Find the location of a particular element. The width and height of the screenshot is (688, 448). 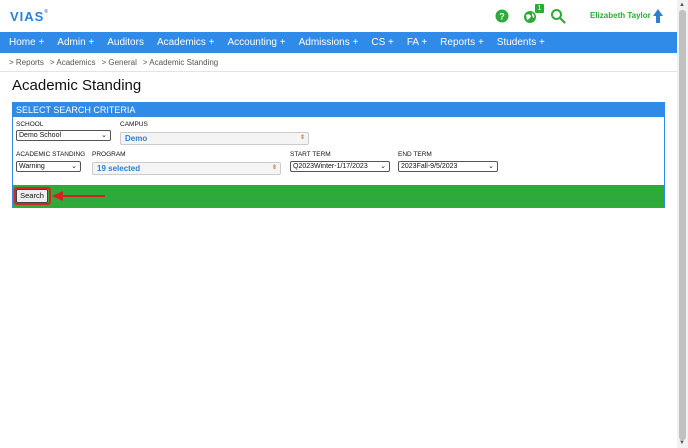

program-select: 19 selected ⇕ is located at coordinates (186, 168).